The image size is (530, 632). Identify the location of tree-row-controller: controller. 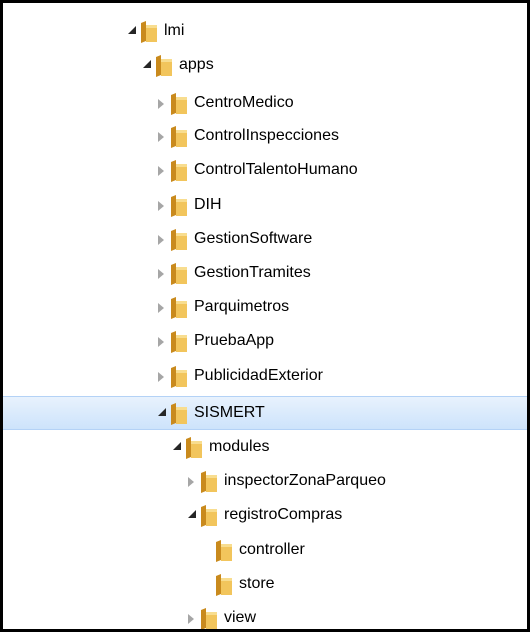
(265, 551).